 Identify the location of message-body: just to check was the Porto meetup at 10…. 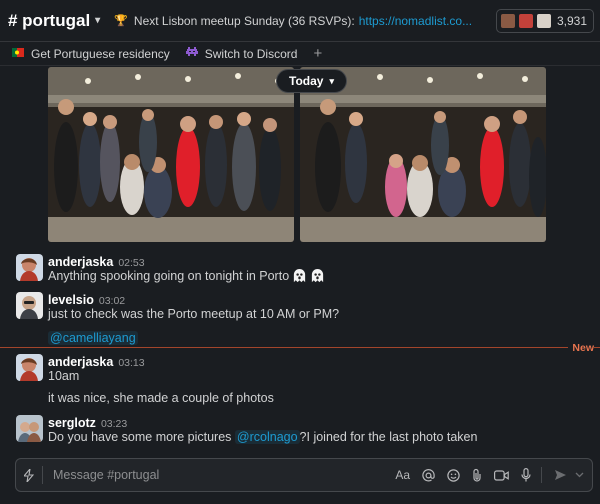
(194, 314).